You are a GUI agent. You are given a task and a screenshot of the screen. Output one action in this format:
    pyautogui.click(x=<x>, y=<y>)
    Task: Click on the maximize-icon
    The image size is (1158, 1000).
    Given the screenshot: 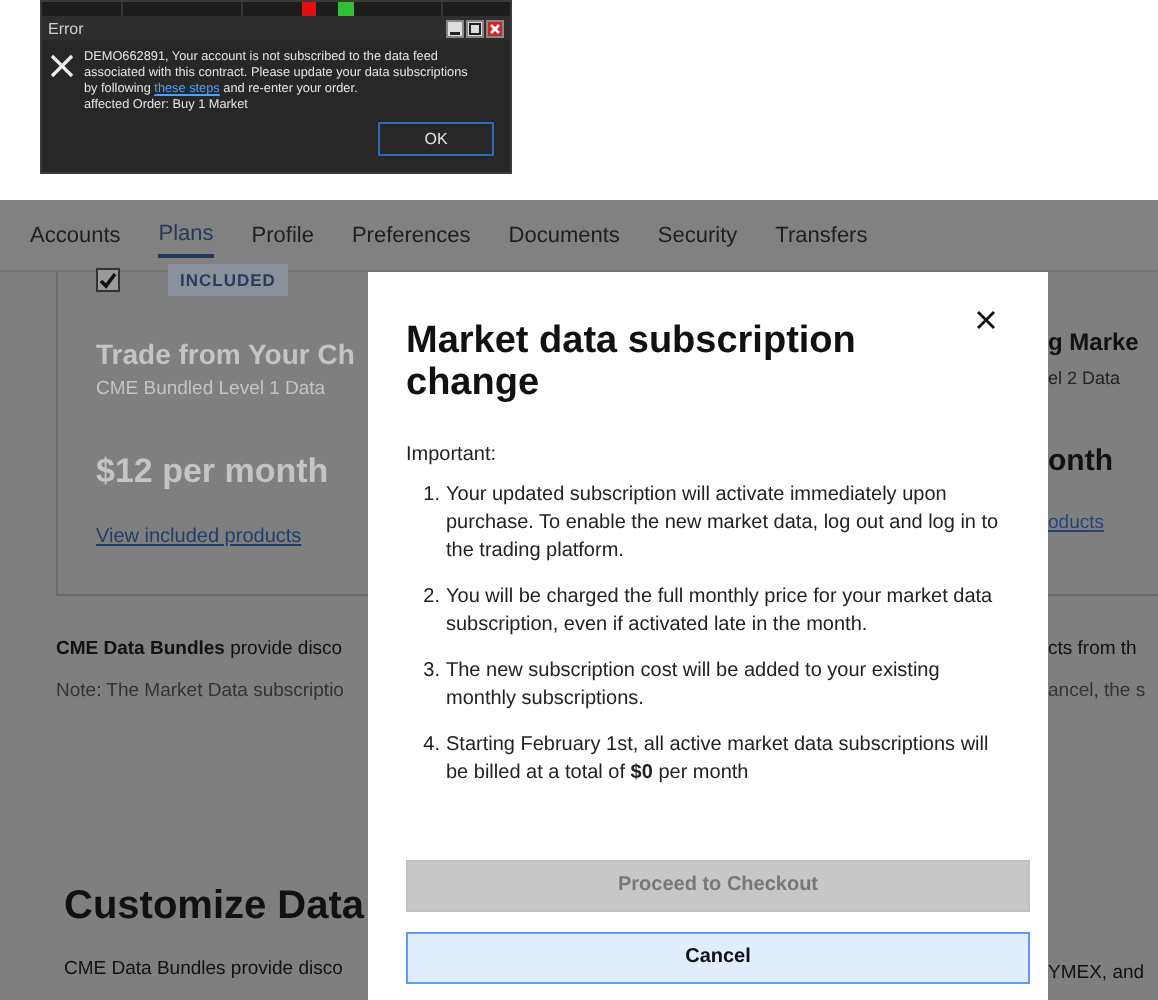 What is the action you would take?
    pyautogui.click(x=475, y=28)
    